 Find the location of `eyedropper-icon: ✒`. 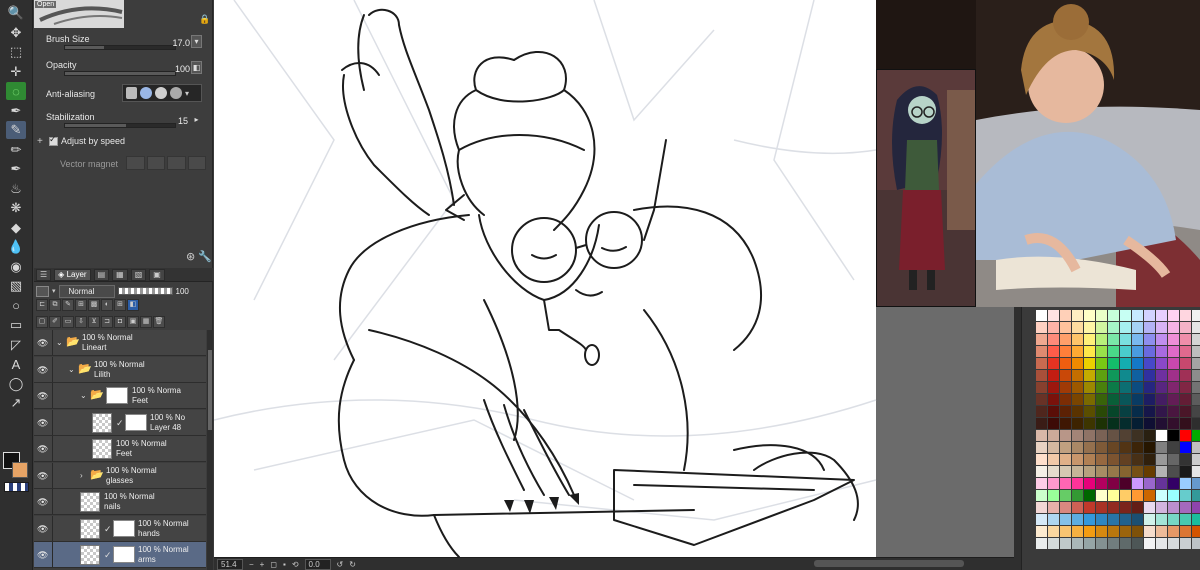

eyedropper-icon: ✒ is located at coordinates (16, 111).